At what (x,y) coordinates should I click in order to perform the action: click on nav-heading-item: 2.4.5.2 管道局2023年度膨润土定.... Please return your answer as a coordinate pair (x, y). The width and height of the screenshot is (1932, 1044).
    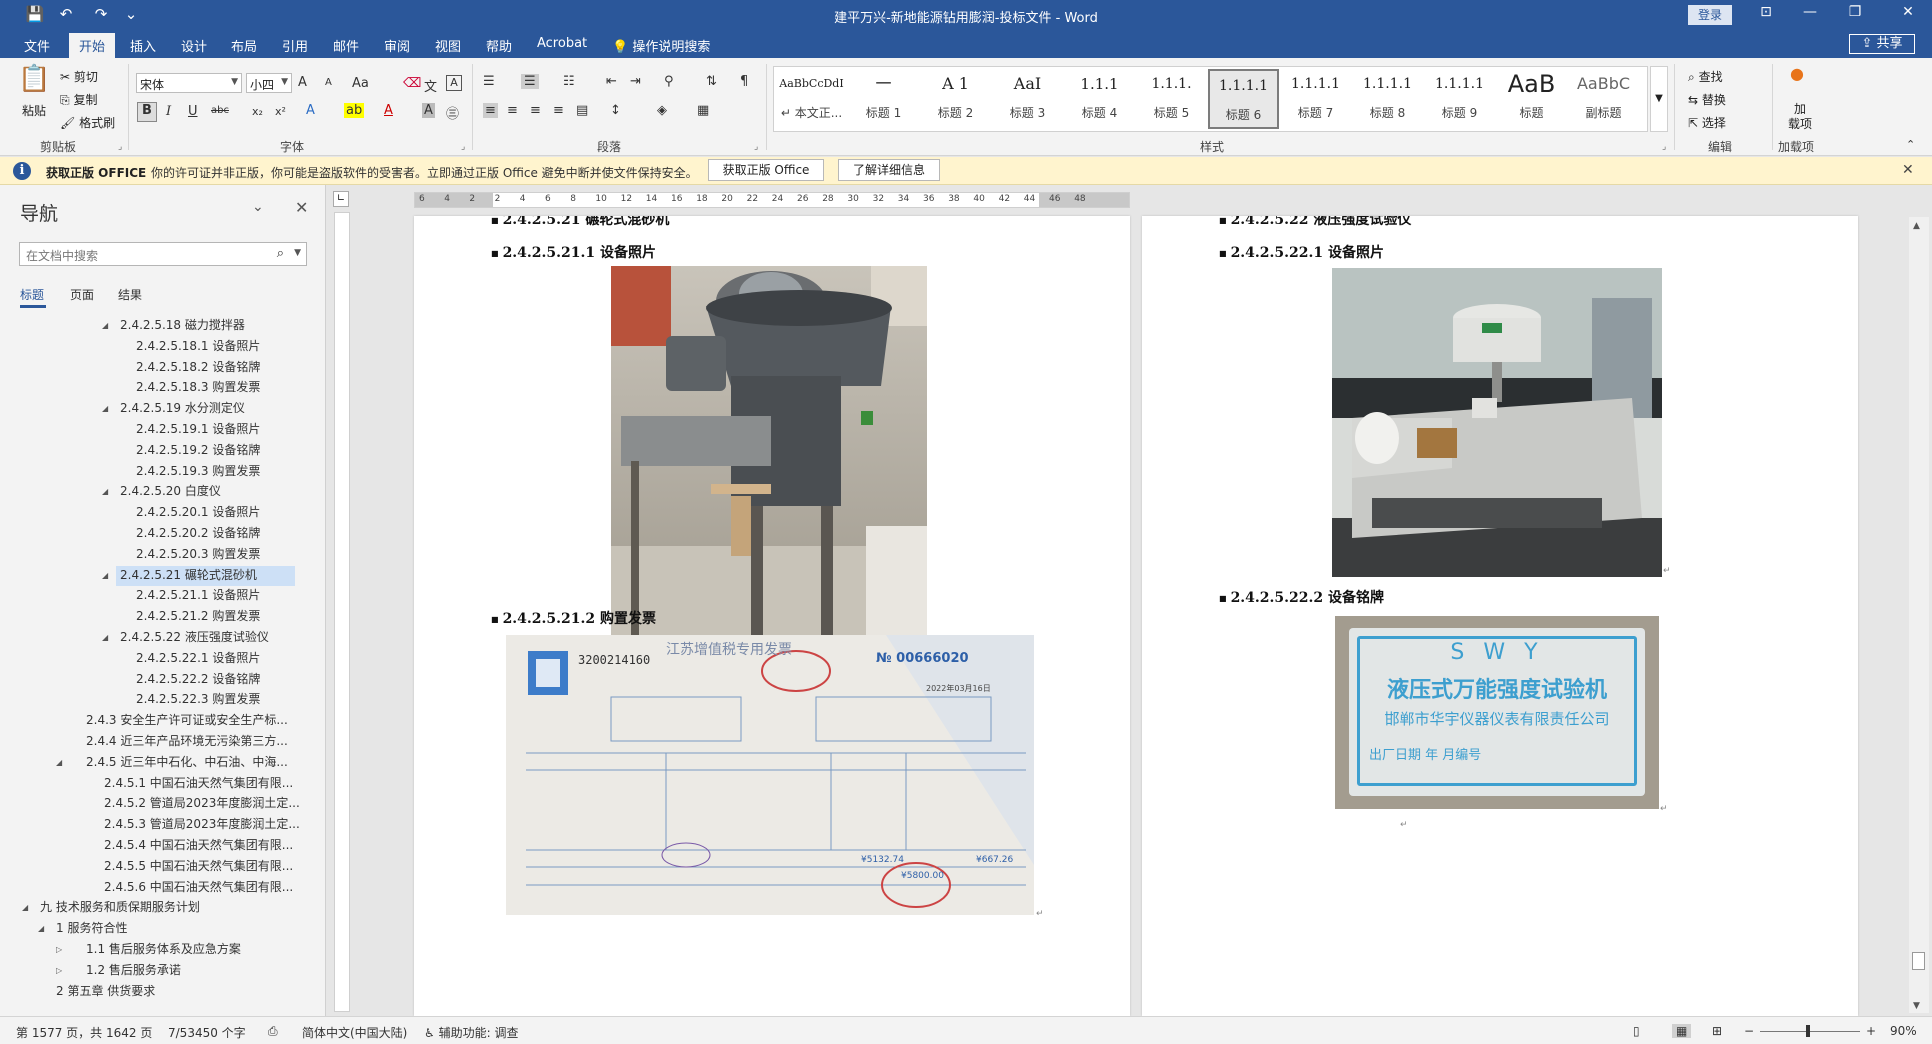
    Looking at the image, I should click on (200, 804).